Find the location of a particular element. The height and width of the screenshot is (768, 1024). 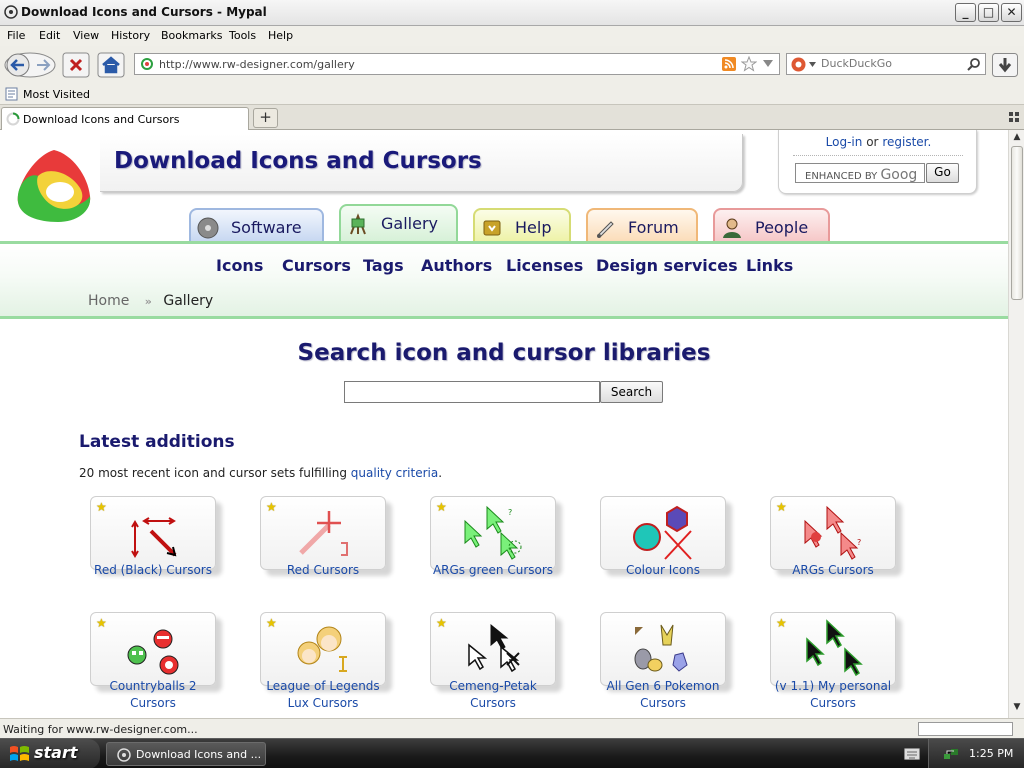

network-icon is located at coordinates (951, 754).